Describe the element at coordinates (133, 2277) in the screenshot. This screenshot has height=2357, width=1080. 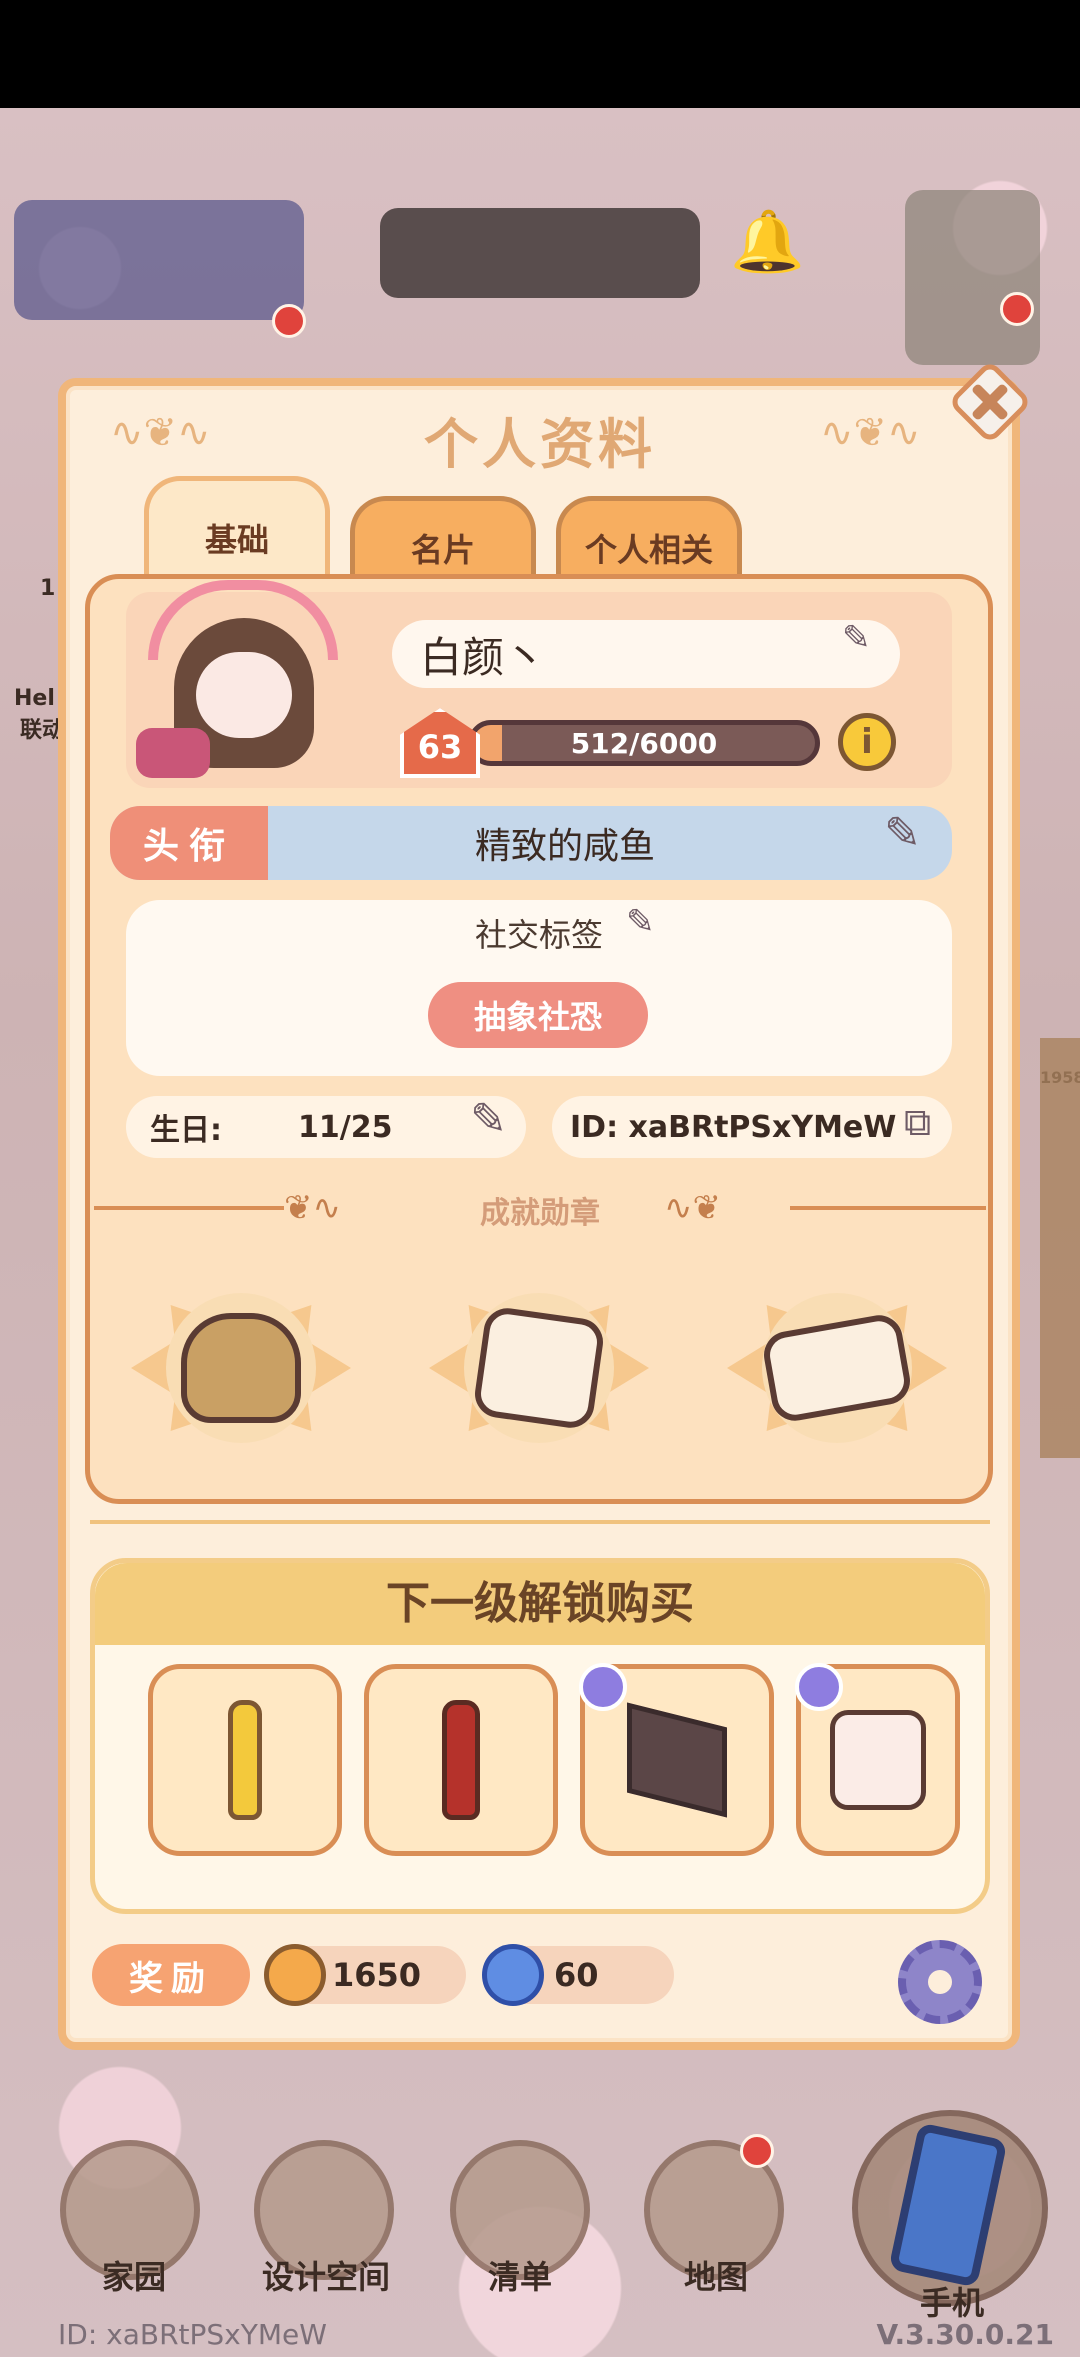
I see `nav-home-label: 家园` at that location.